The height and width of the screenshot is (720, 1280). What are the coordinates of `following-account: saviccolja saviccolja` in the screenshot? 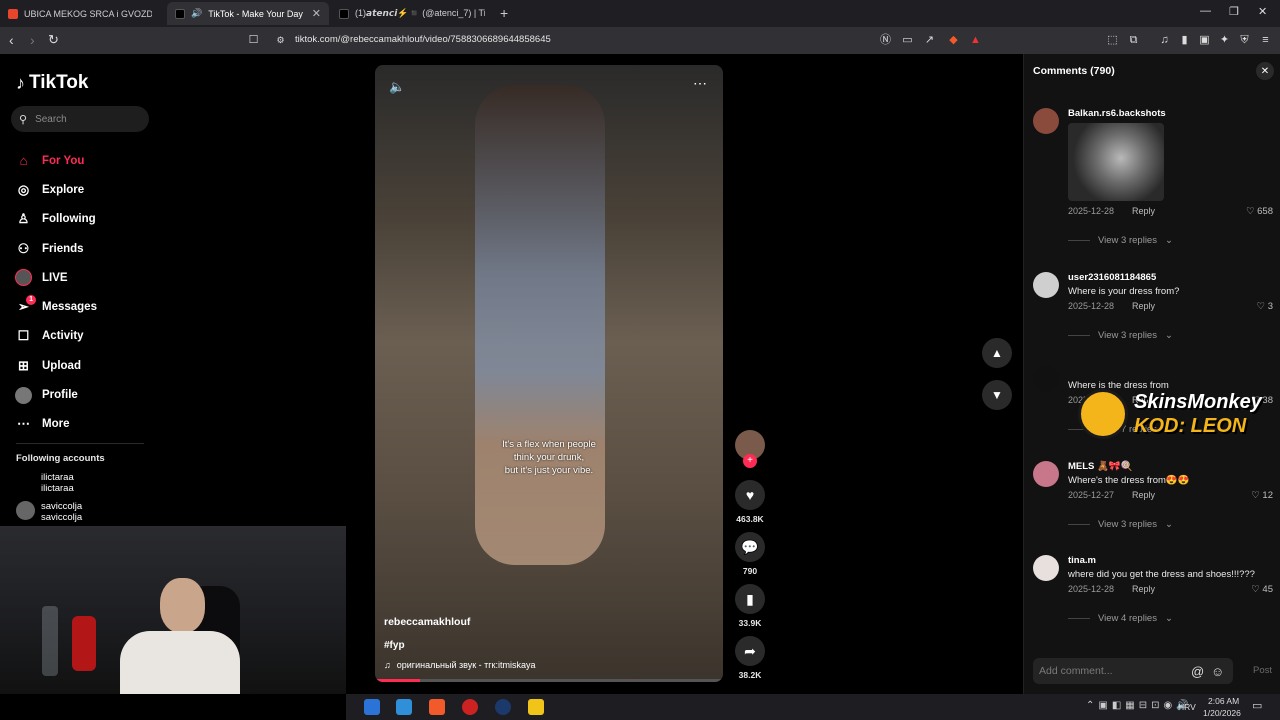 It's located at (49, 512).